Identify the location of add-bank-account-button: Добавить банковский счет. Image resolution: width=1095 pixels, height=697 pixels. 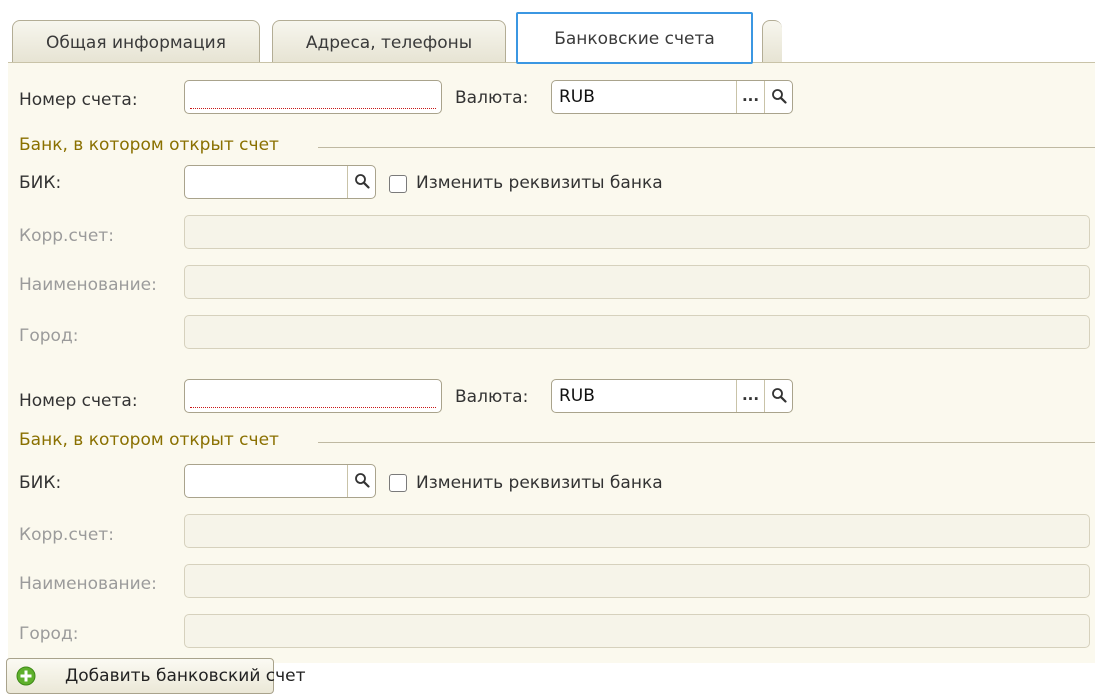
(156, 676).